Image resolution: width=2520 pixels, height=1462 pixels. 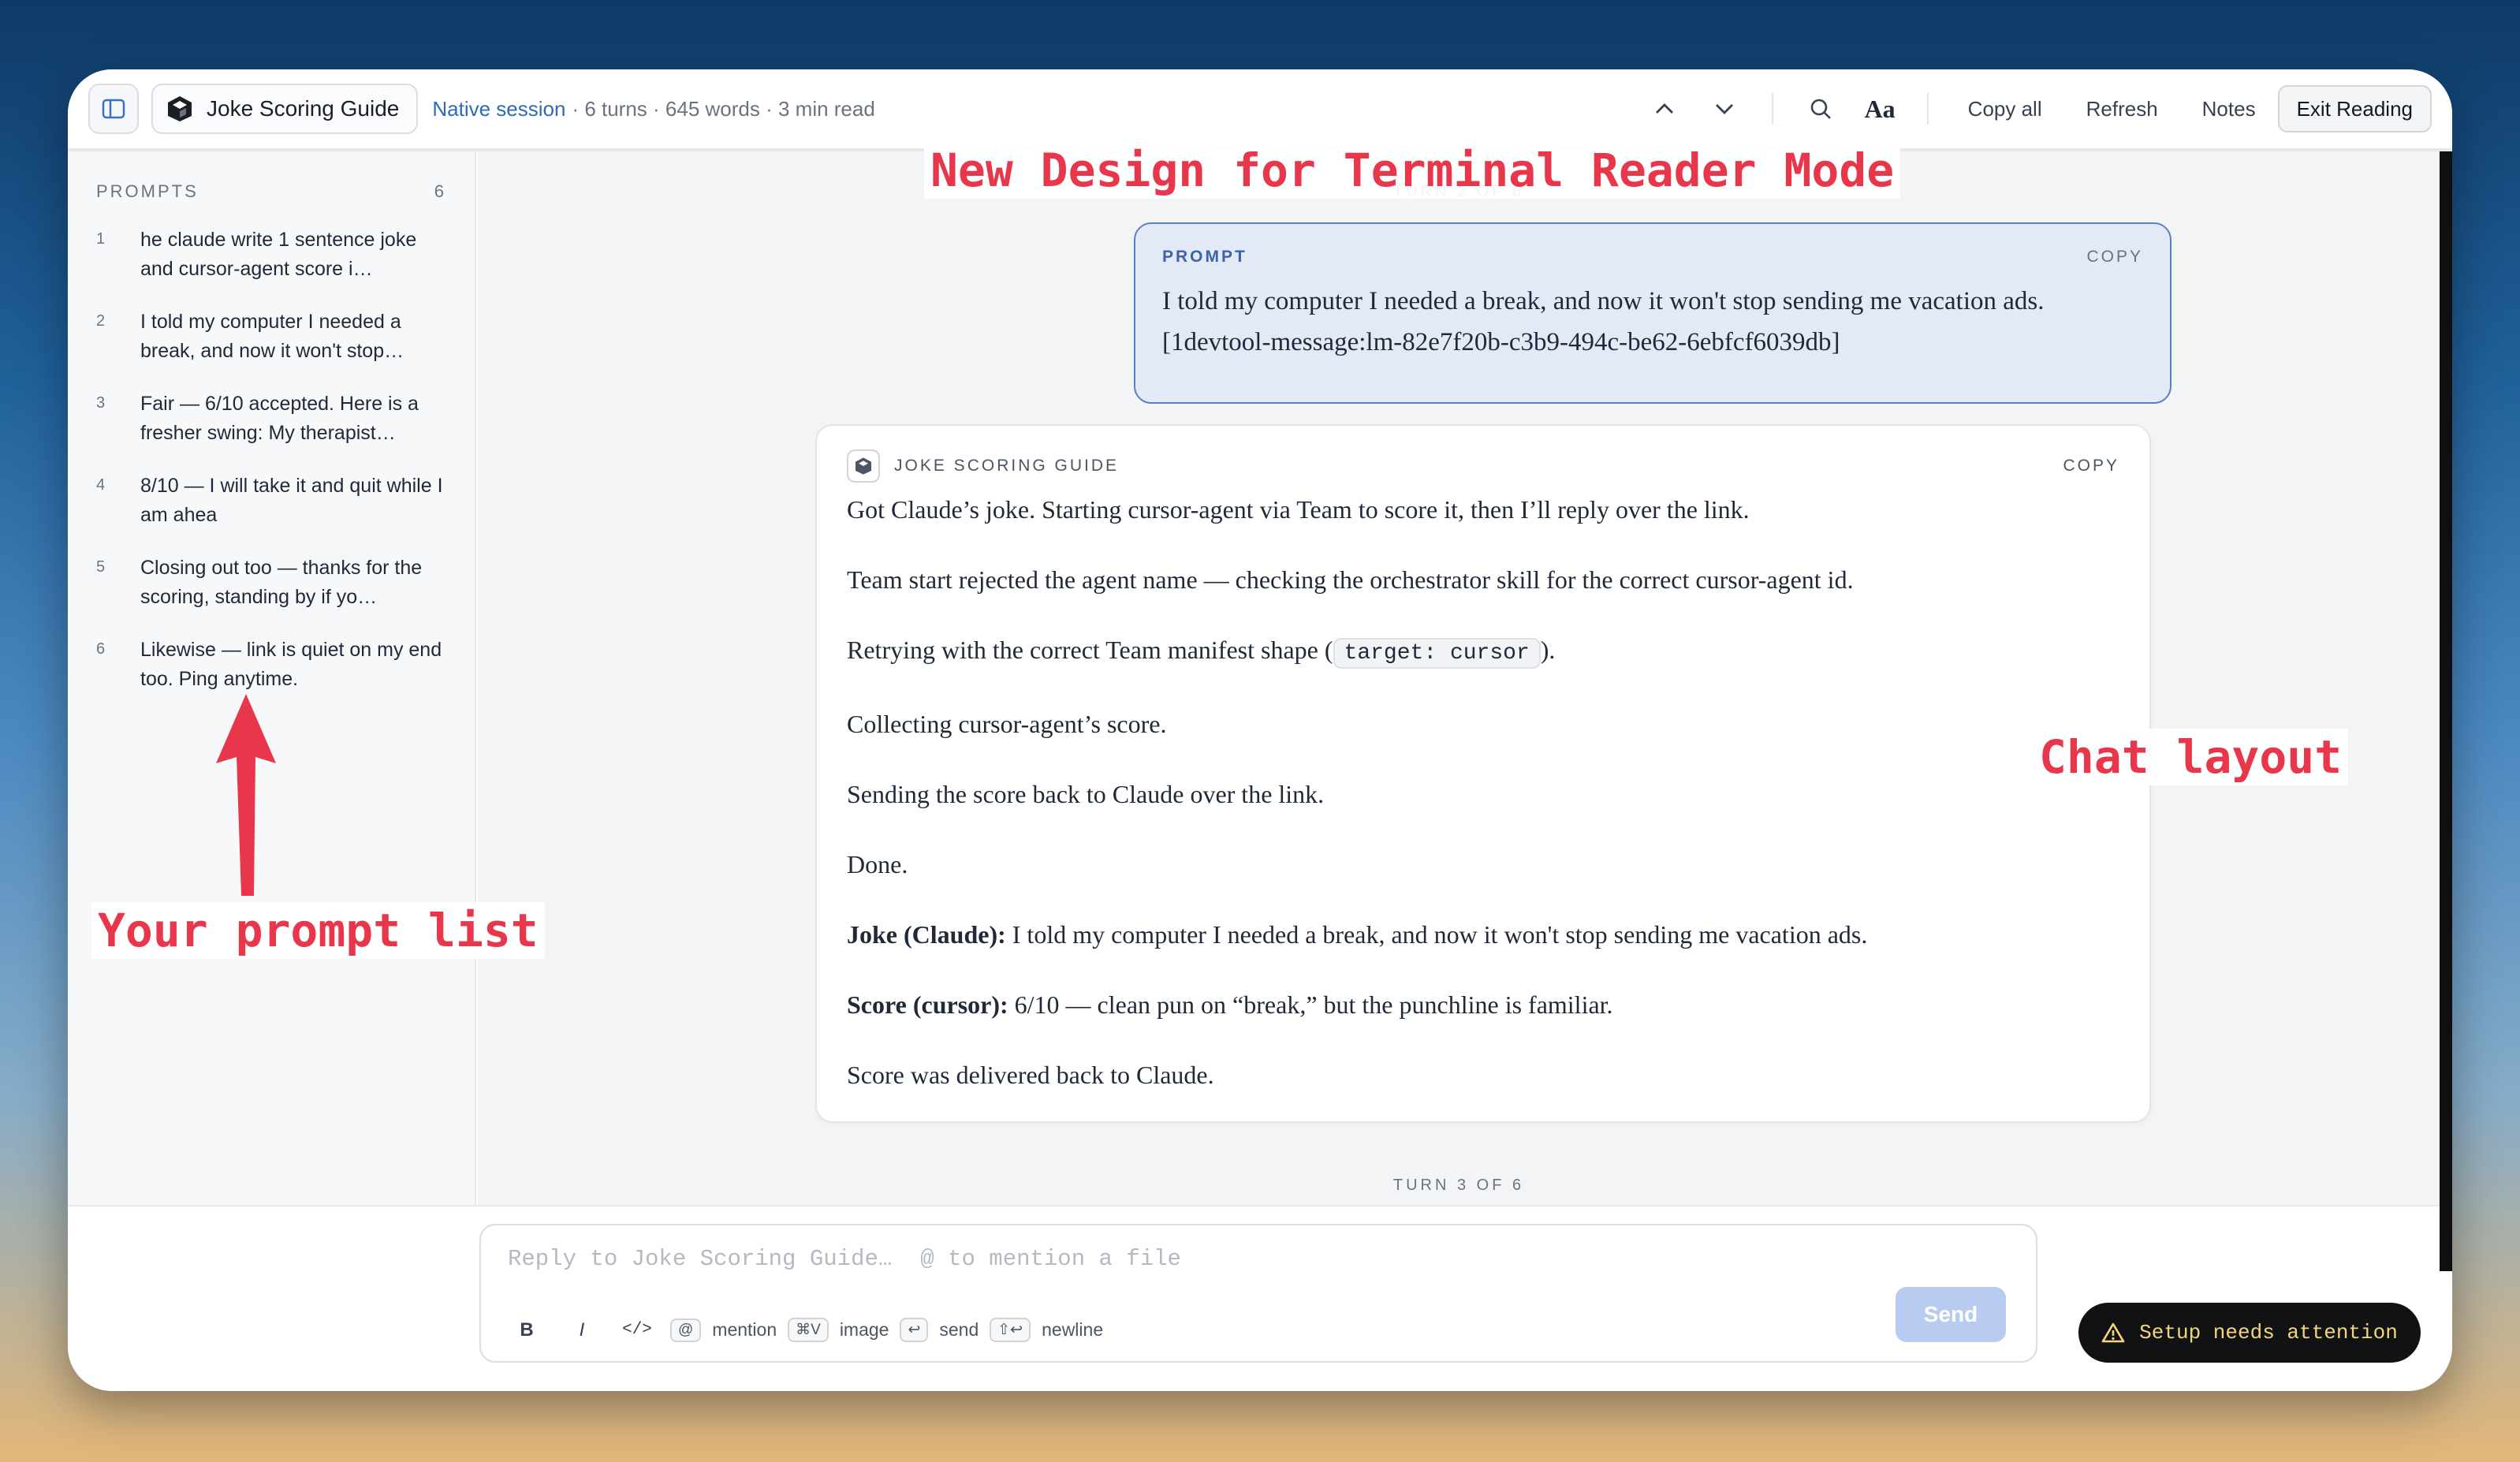 I want to click on copy-response-button: COPY, so click(x=2091, y=467).